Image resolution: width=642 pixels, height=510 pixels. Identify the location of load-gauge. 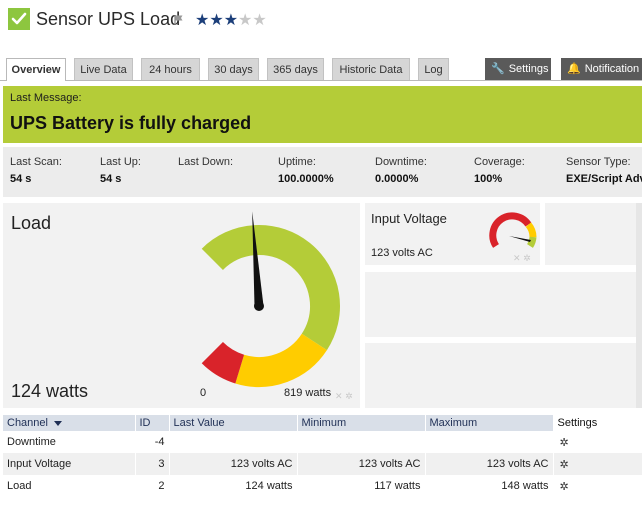
(270, 299).